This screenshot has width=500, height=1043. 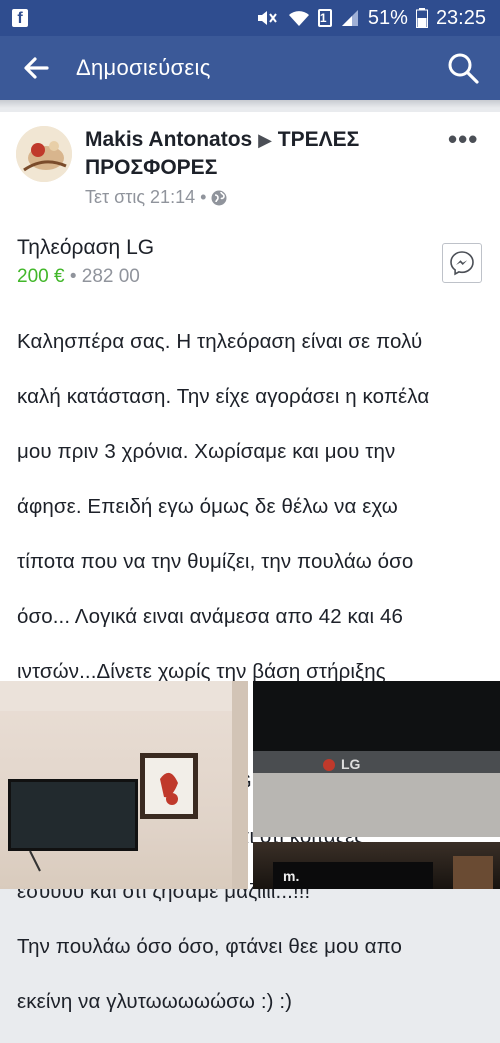 What do you see at coordinates (291, 876) in the screenshot?
I see `photo-corner-label: m.` at bounding box center [291, 876].